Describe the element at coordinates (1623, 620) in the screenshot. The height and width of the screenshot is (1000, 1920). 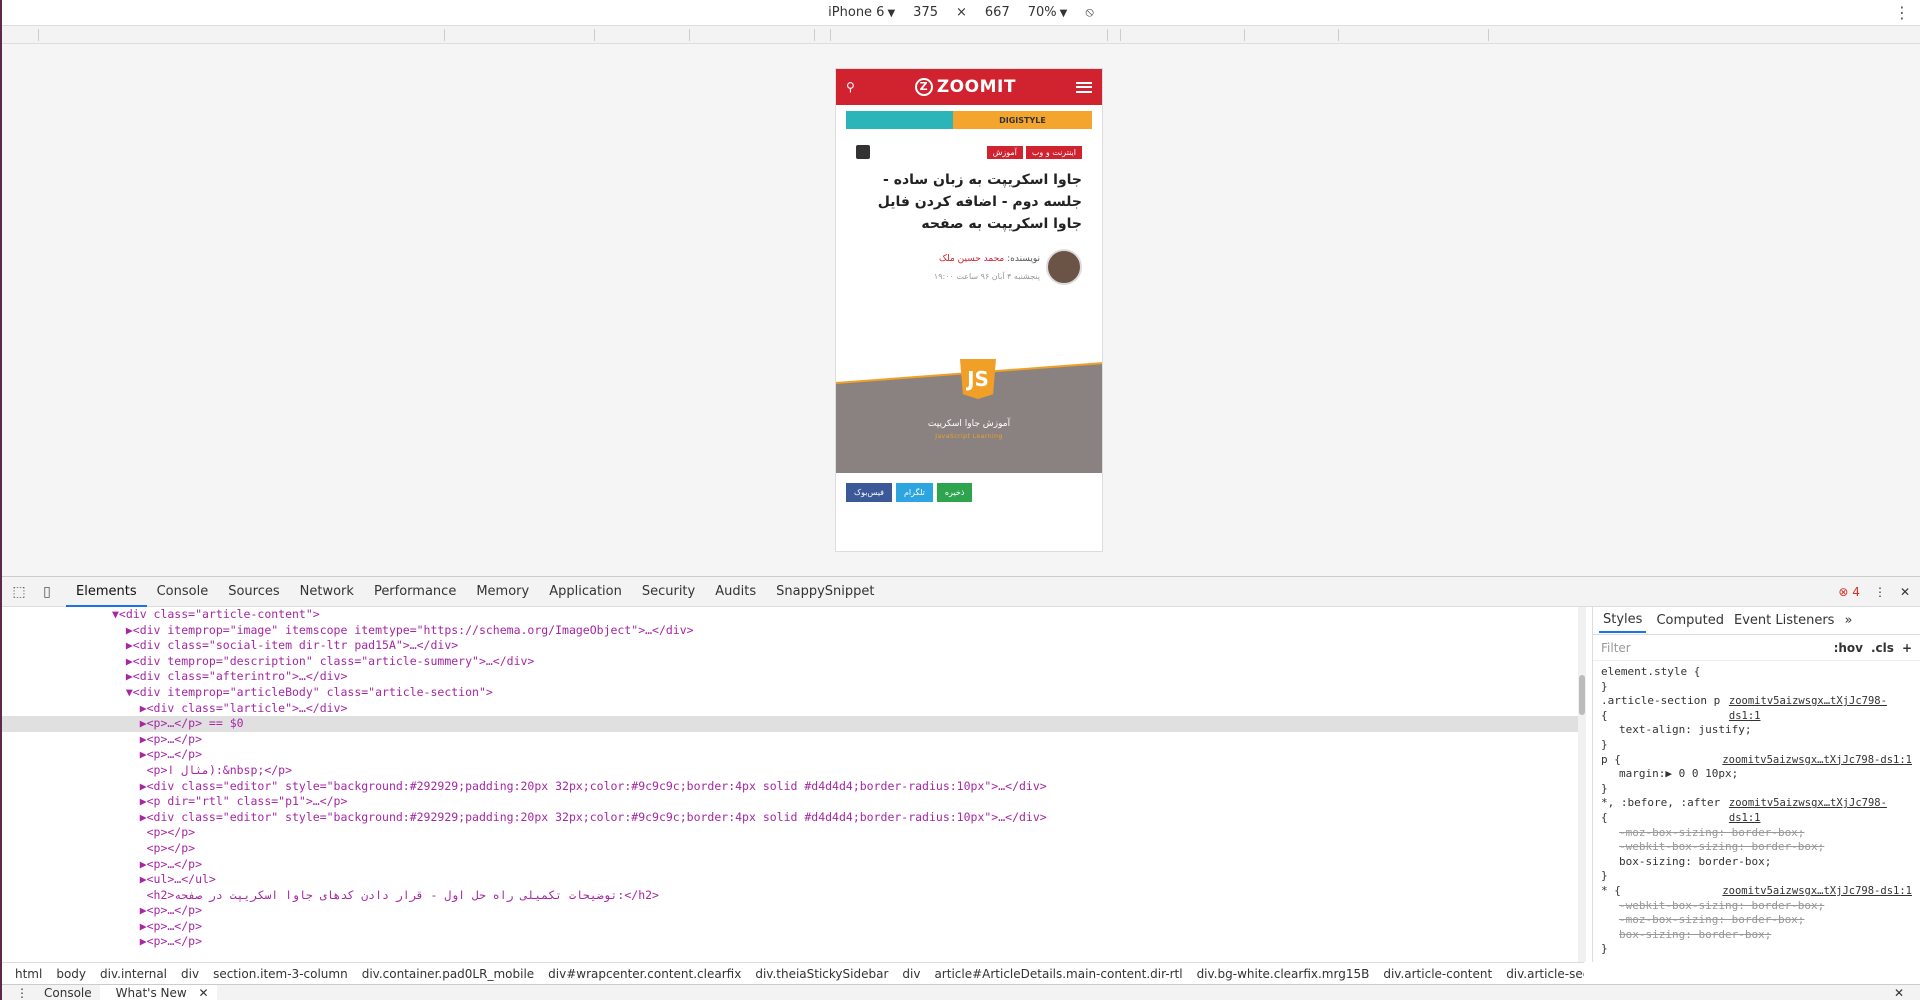
I see `tab-styles: Styles` at that location.